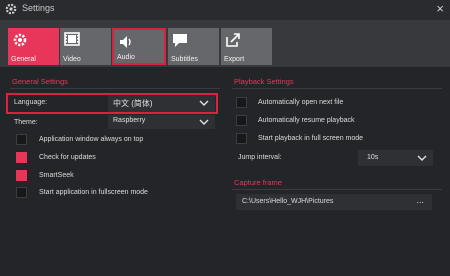 The width and height of the screenshot is (450, 276). I want to click on export-icon, so click(233, 40).